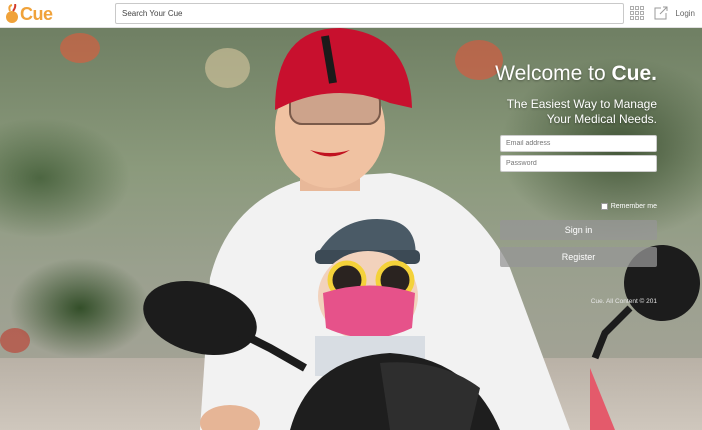 Image resolution: width=702 pixels, height=430 pixels. I want to click on remember-me: Remember me, so click(628, 206).